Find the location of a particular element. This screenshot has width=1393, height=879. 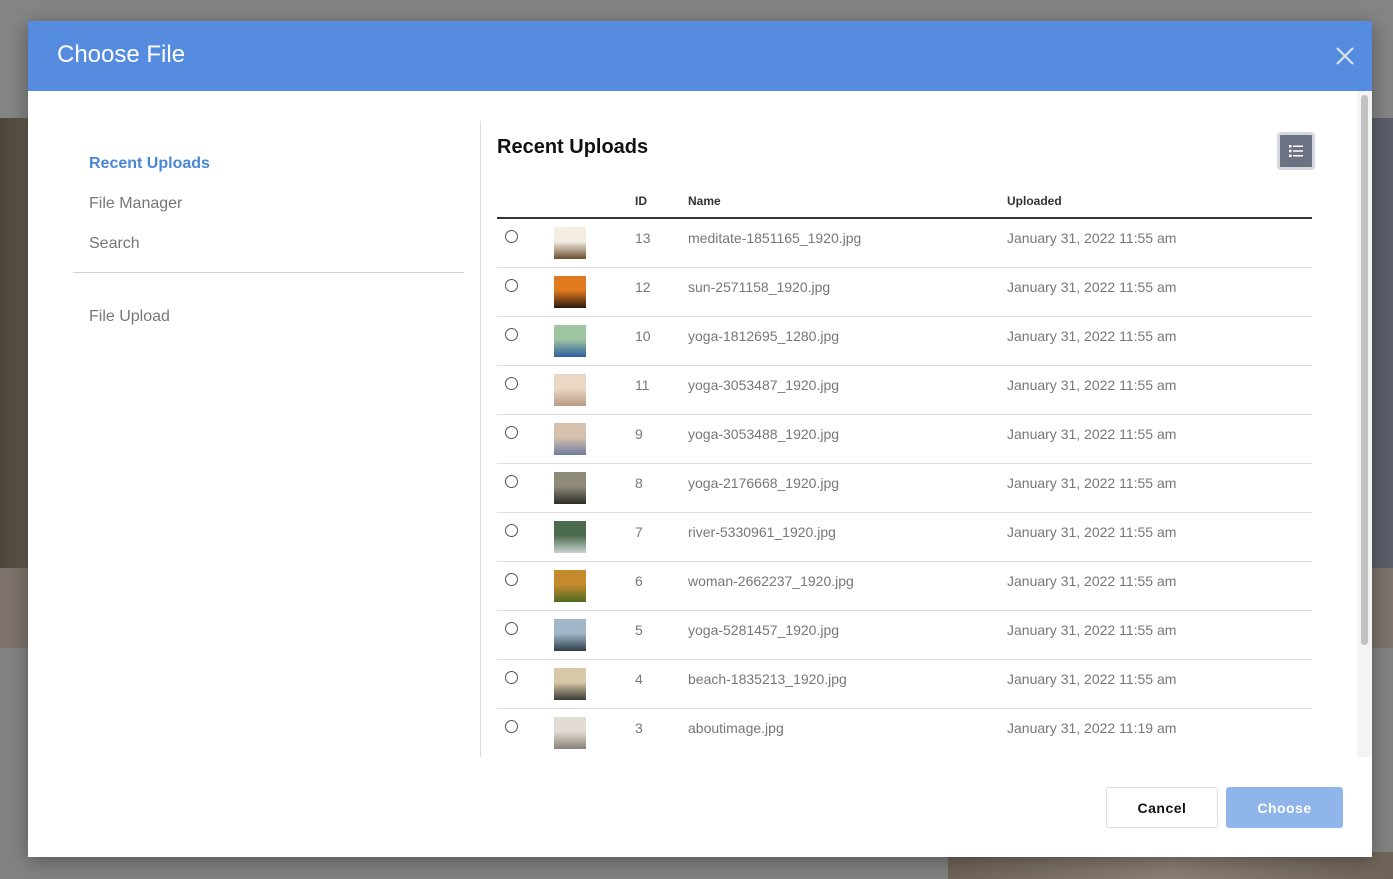

list-view-toggle-button is located at coordinates (1296, 151).